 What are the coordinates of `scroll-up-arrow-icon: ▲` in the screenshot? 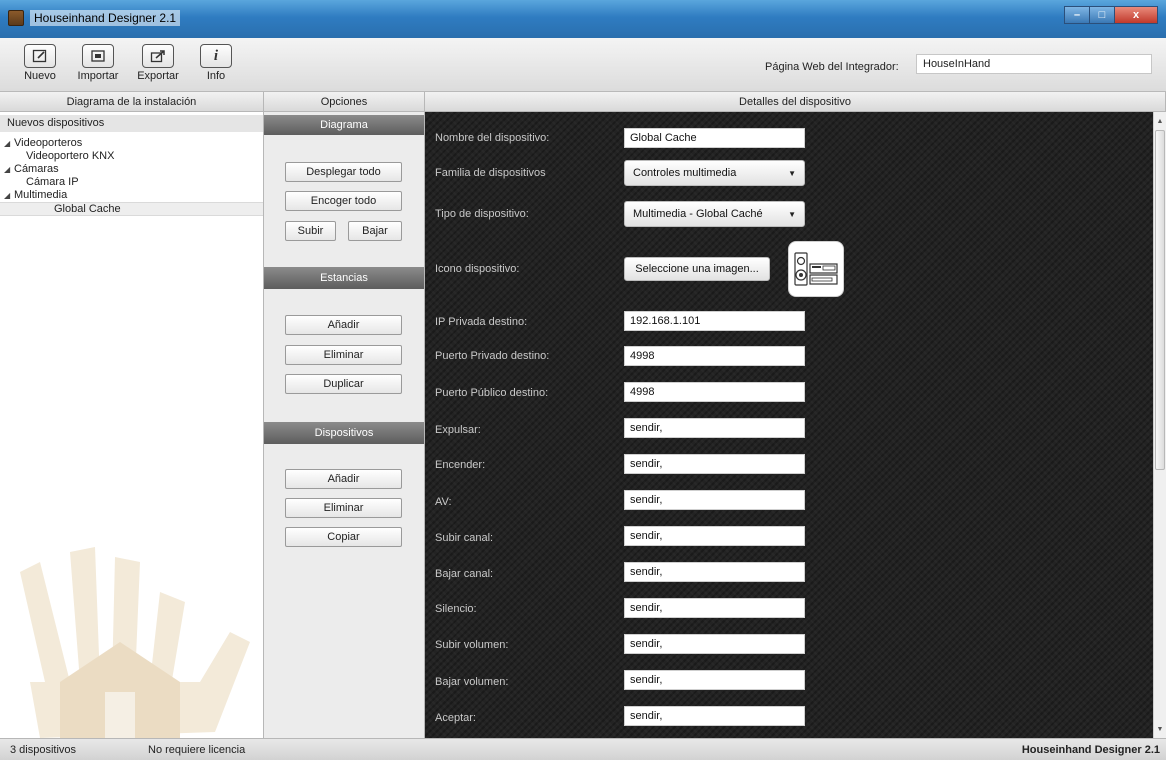 It's located at (1160, 121).